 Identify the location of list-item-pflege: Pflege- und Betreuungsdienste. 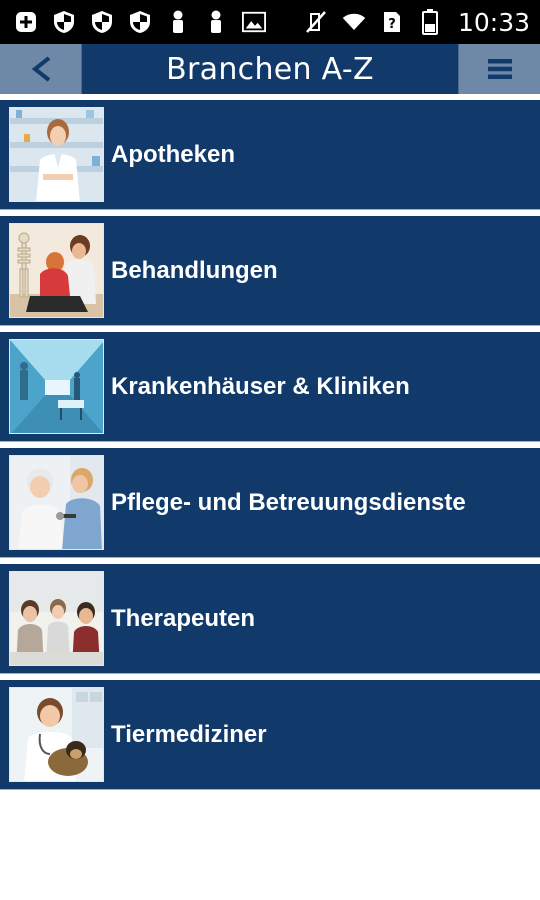
(270, 503).